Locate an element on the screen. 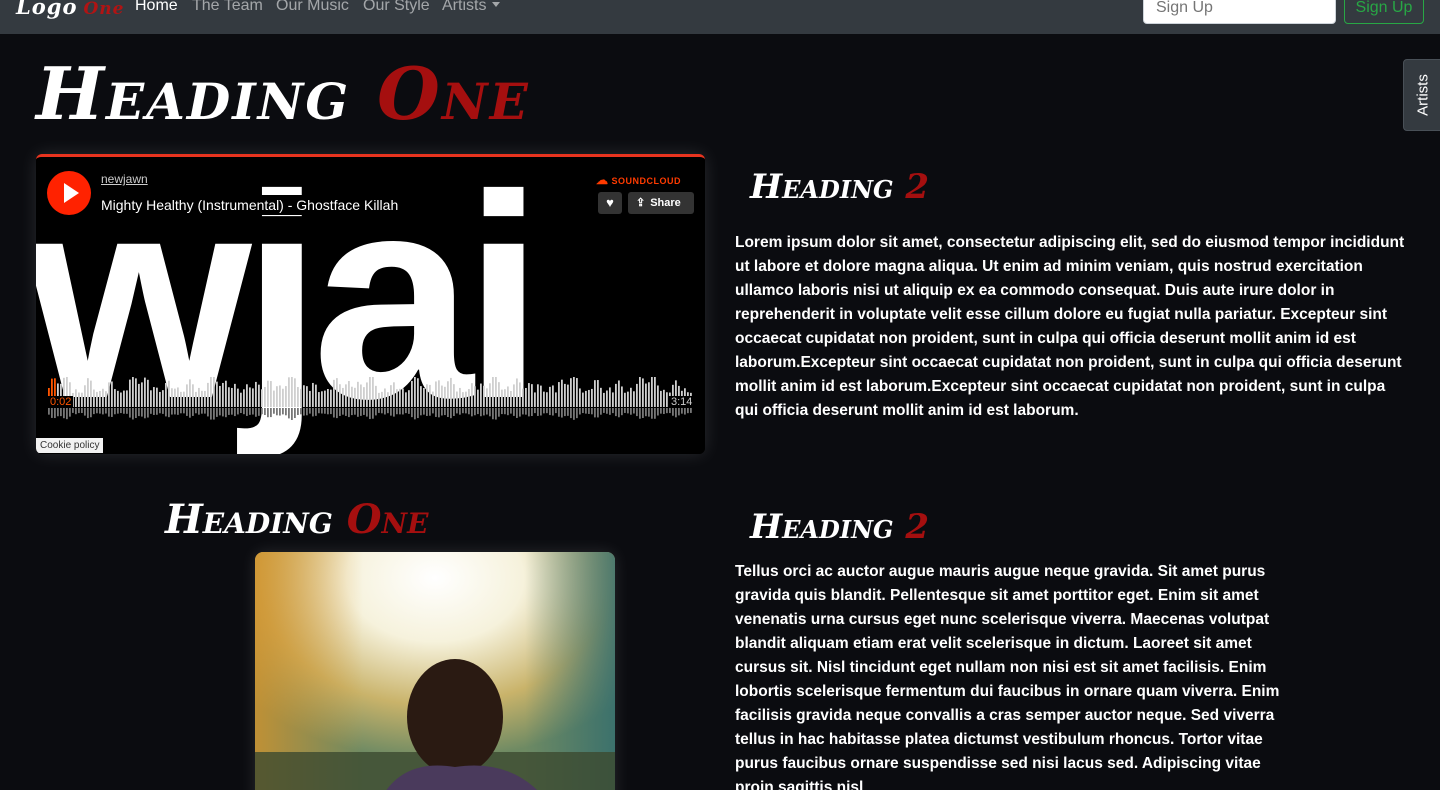 The height and width of the screenshot is (790, 1440). artists-side-tab: Artists is located at coordinates (1421, 95).